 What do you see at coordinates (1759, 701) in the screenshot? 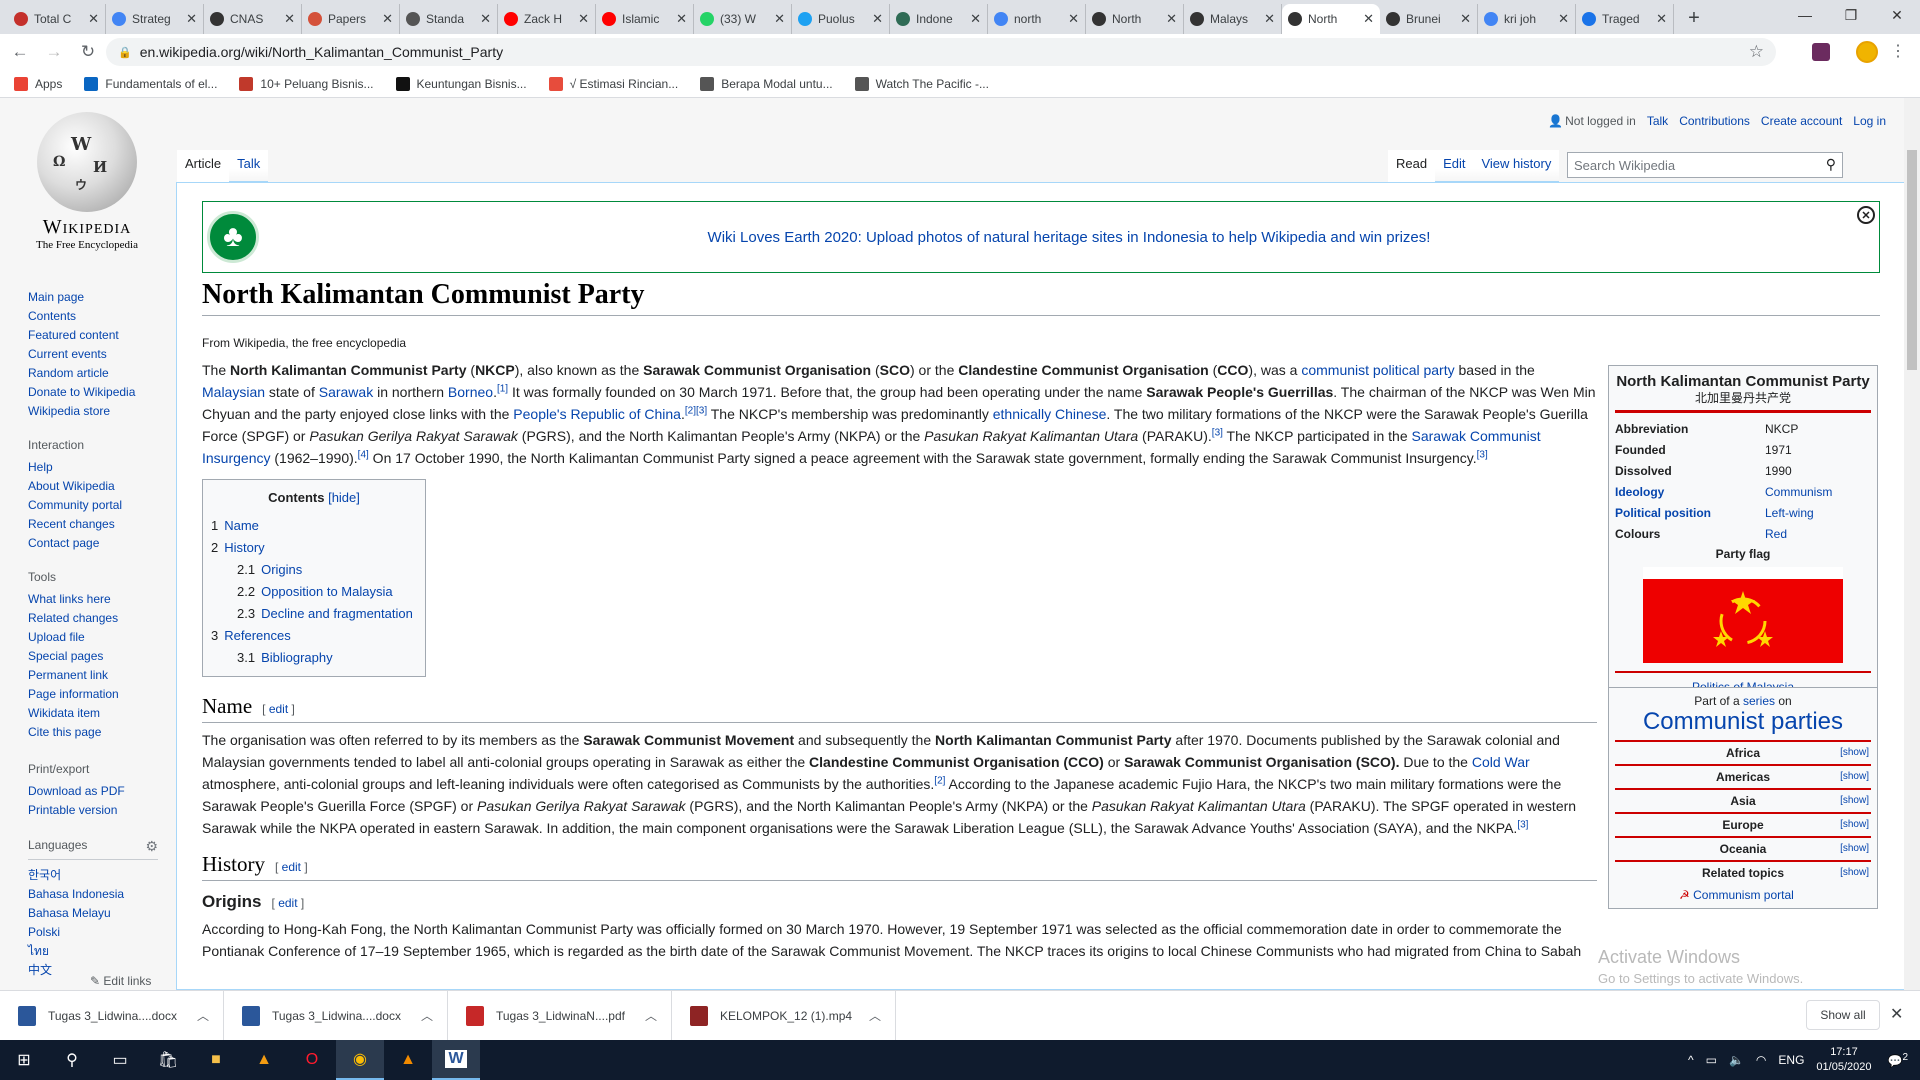
I see `series-link: series` at bounding box center [1759, 701].